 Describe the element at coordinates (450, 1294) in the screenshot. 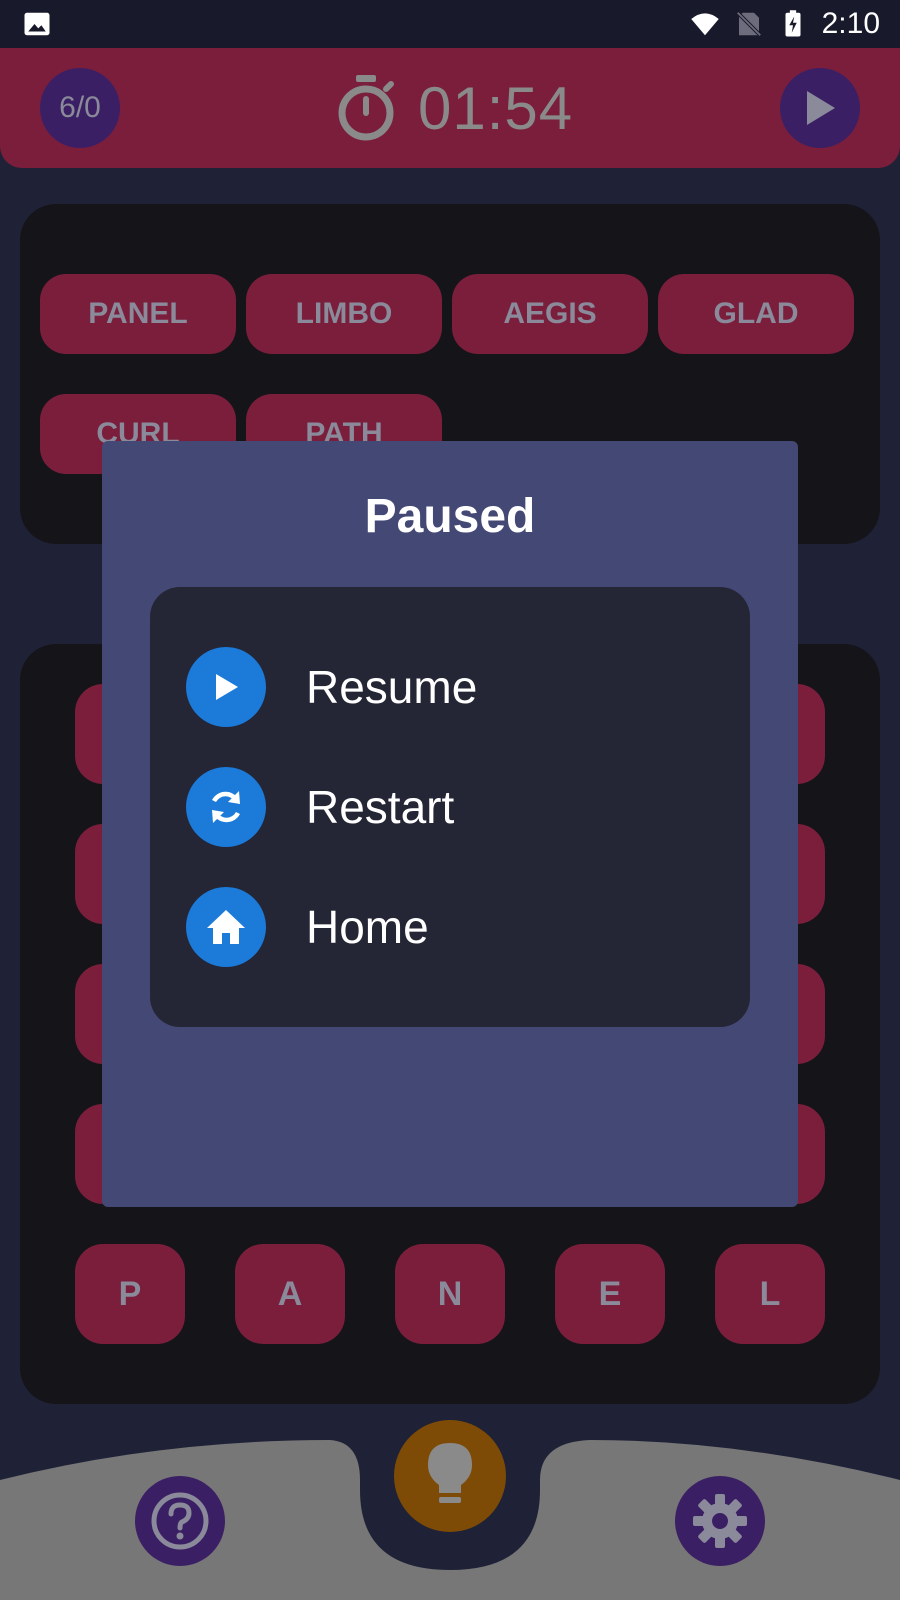

I see `letter-tile: N` at that location.